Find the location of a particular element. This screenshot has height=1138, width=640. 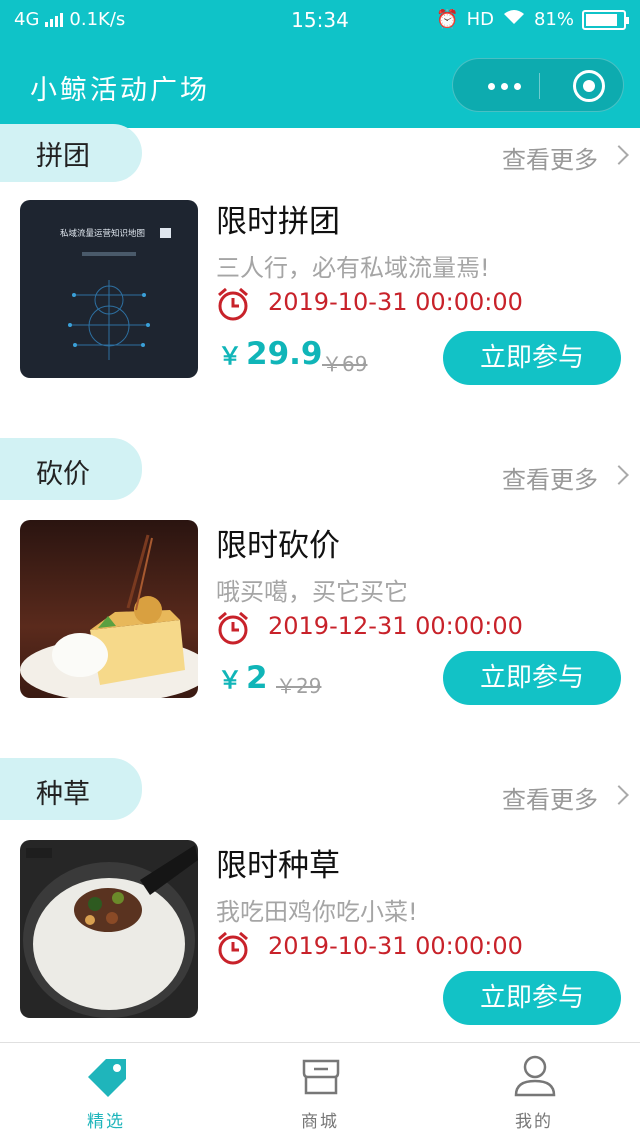

current-price: ￥ 29.9 is located at coordinates (270, 354).